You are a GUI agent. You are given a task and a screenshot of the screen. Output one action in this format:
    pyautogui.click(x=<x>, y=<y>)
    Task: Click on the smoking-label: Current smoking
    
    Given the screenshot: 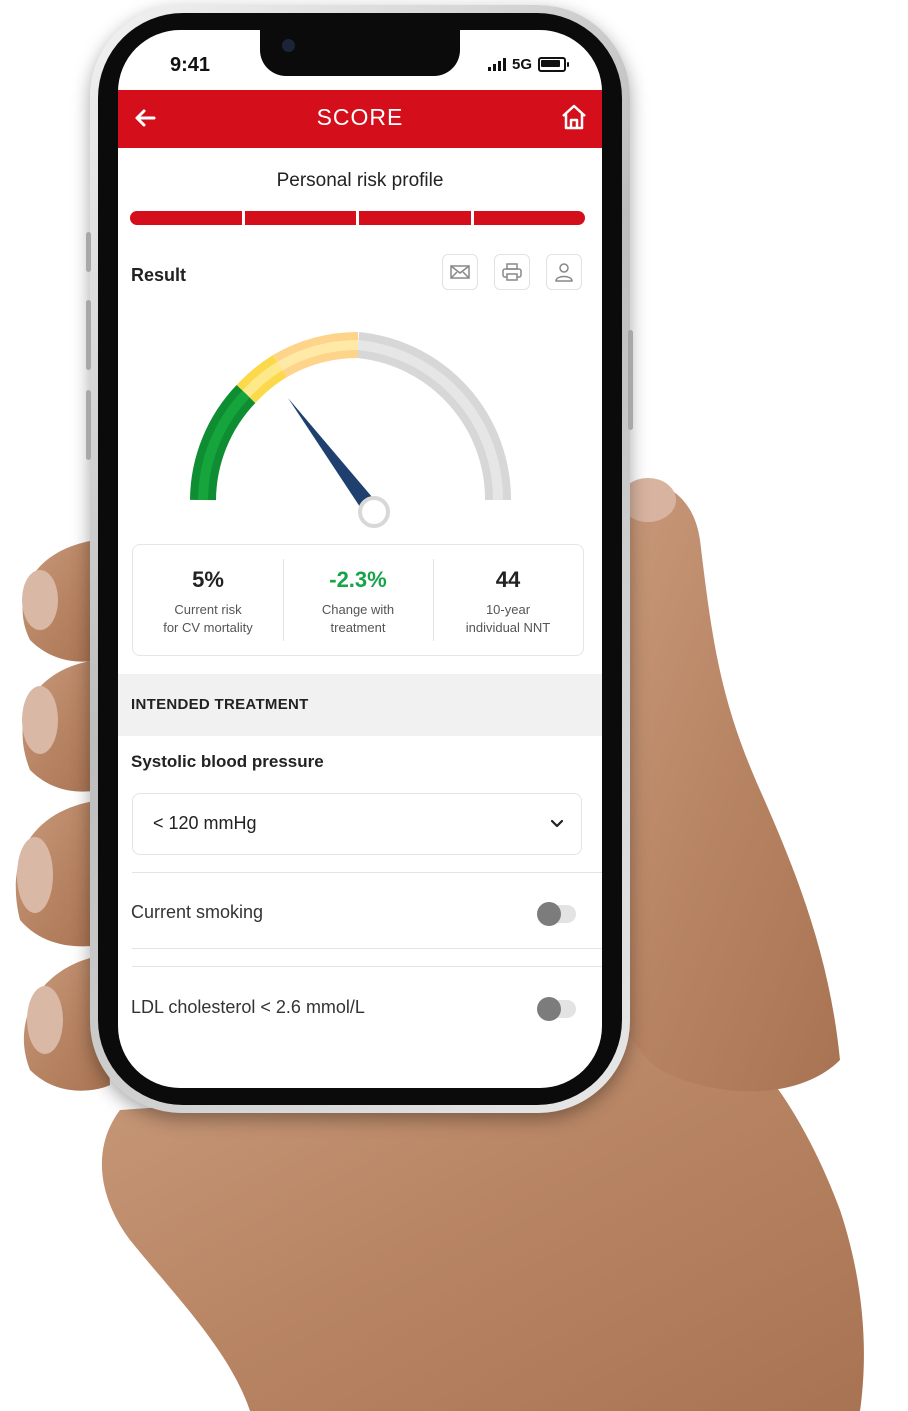 What is the action you would take?
    pyautogui.click(x=197, y=912)
    